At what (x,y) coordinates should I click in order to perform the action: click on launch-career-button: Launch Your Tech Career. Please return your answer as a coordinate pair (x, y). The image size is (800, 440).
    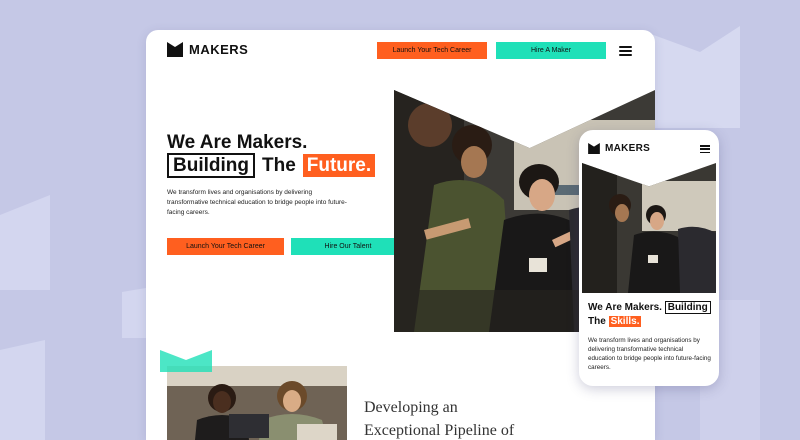
    Looking at the image, I should click on (225, 246).